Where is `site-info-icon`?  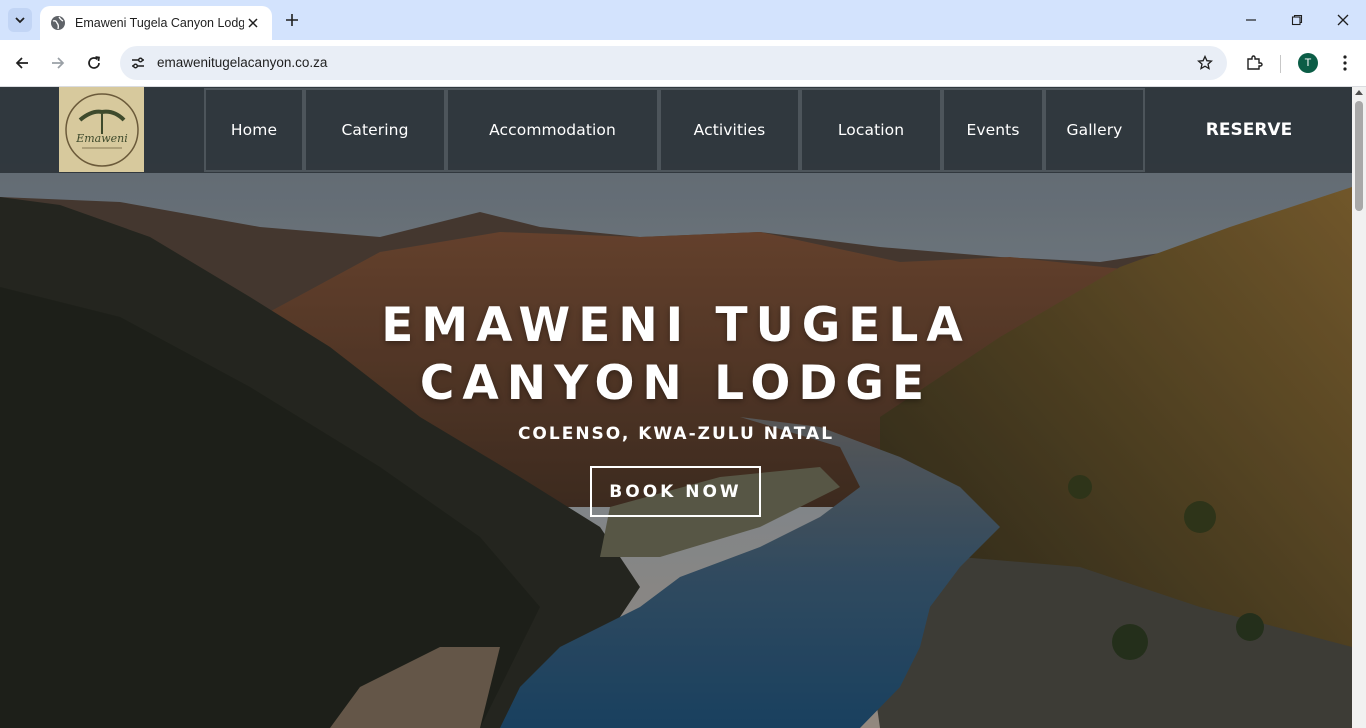
site-info-icon is located at coordinates (138, 63).